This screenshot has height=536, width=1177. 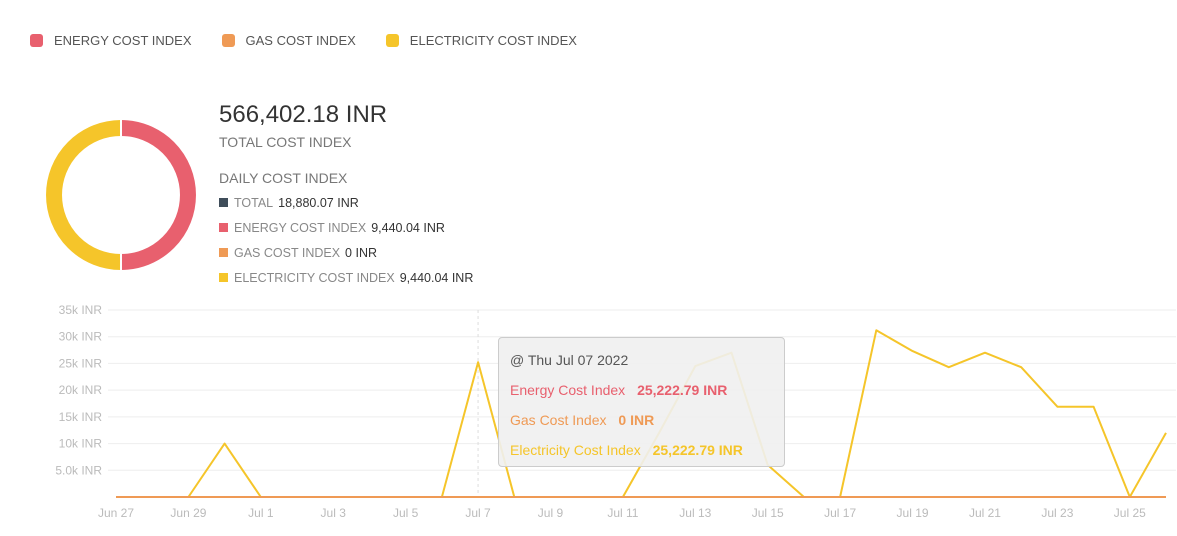 I want to click on daily-row-gas: GAS COST INDEX 0 INR, so click(x=346, y=252).